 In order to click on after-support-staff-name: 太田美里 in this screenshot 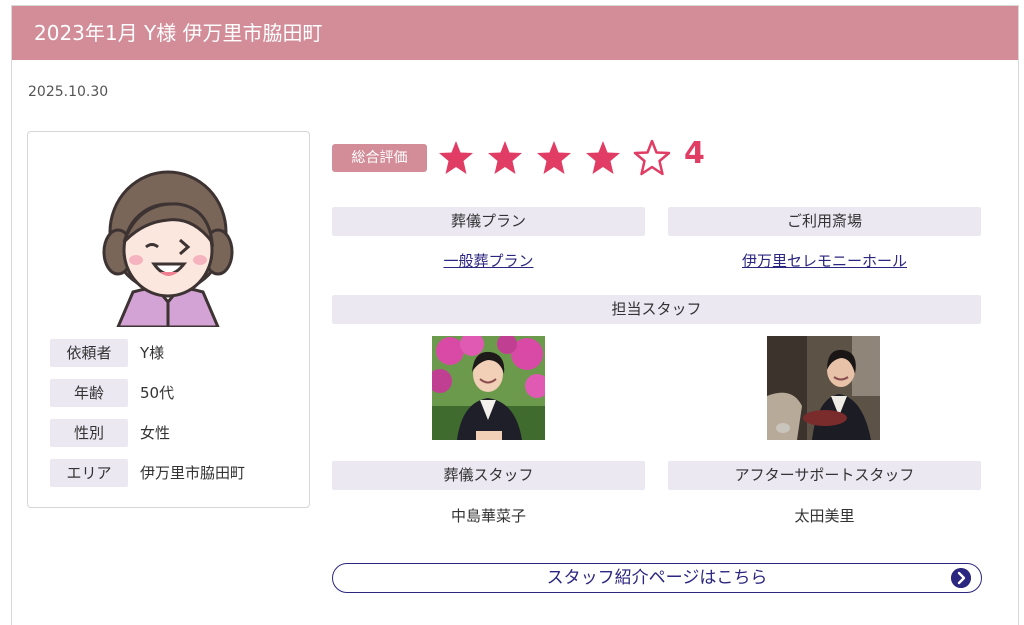, I will do `click(824, 516)`.